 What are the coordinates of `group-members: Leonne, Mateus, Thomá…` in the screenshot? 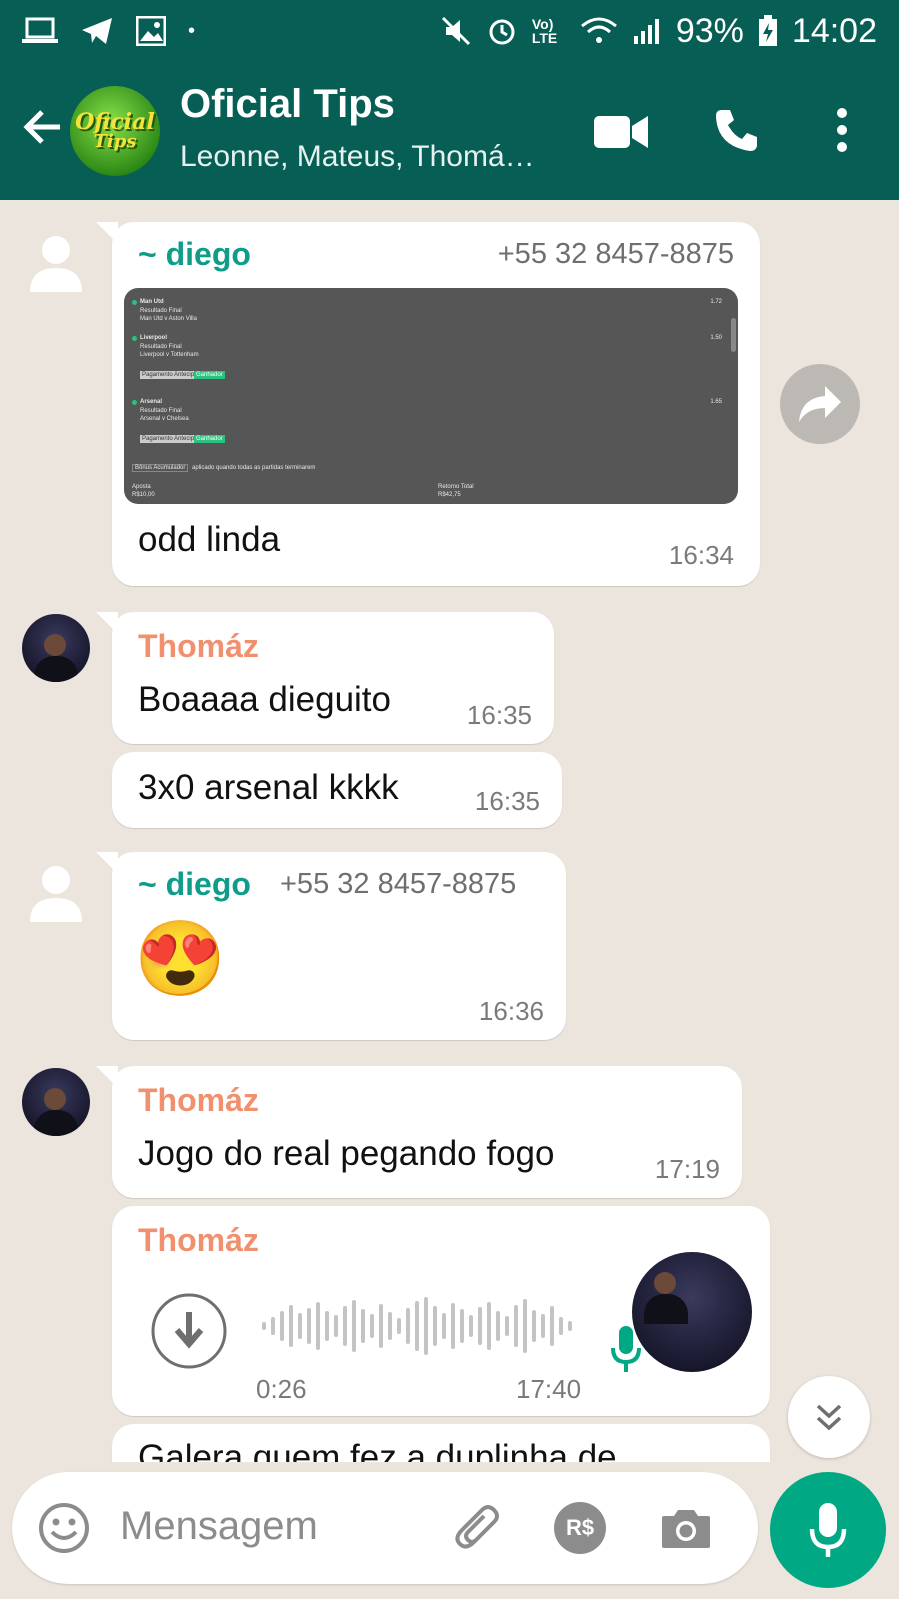 It's located at (357, 157).